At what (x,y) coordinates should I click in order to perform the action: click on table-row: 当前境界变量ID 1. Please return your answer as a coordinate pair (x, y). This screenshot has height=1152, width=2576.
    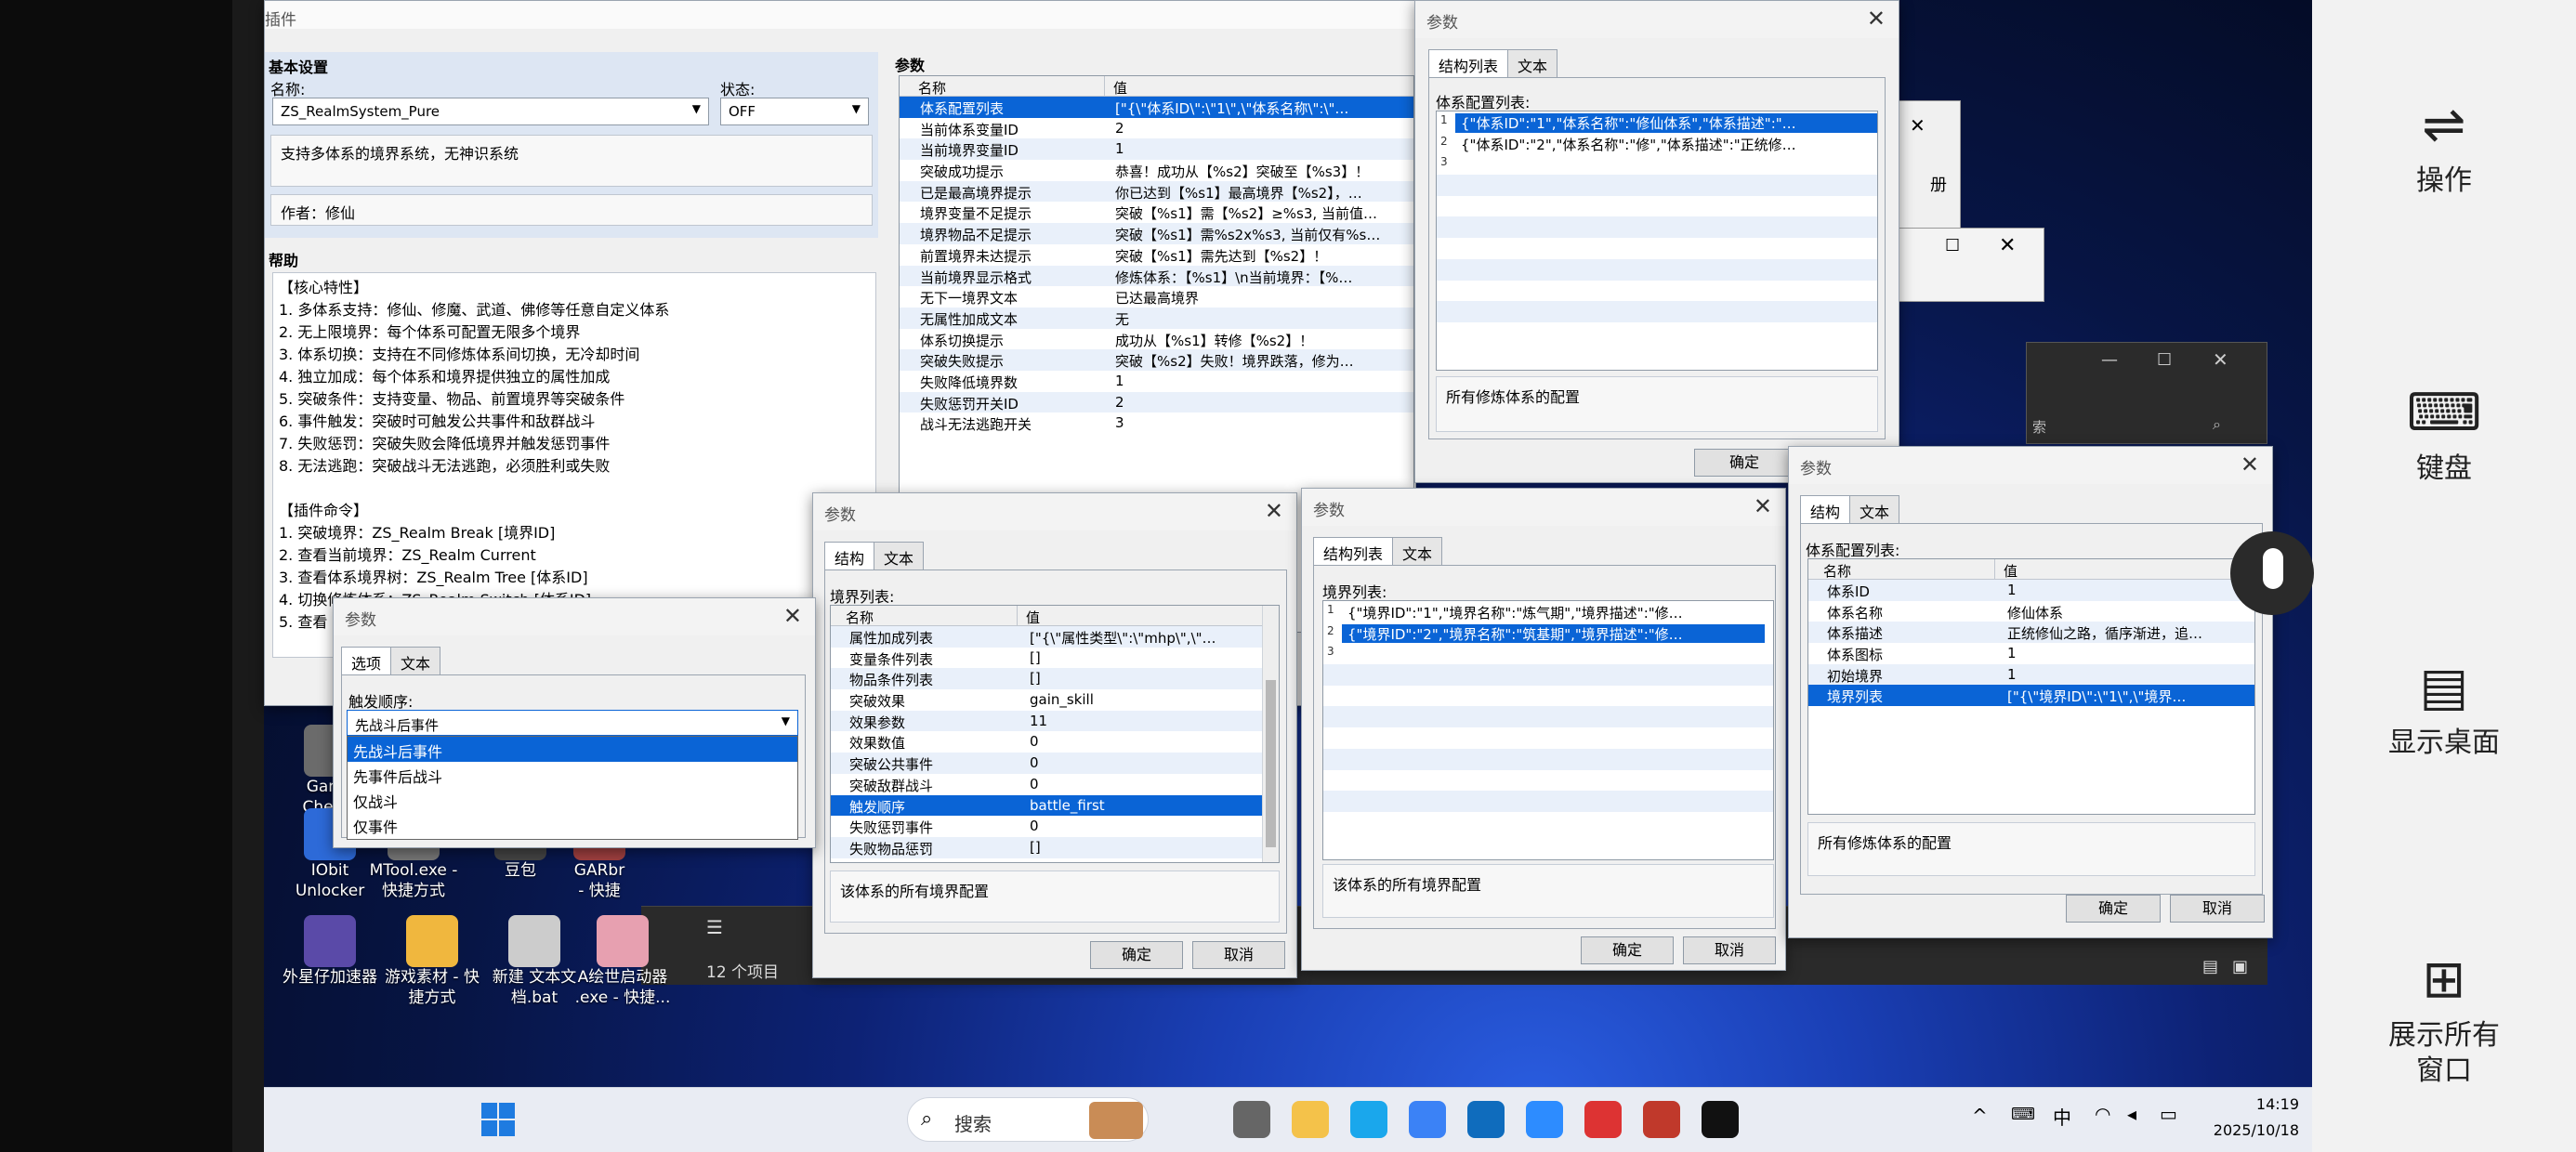
    Looking at the image, I should click on (1156, 149).